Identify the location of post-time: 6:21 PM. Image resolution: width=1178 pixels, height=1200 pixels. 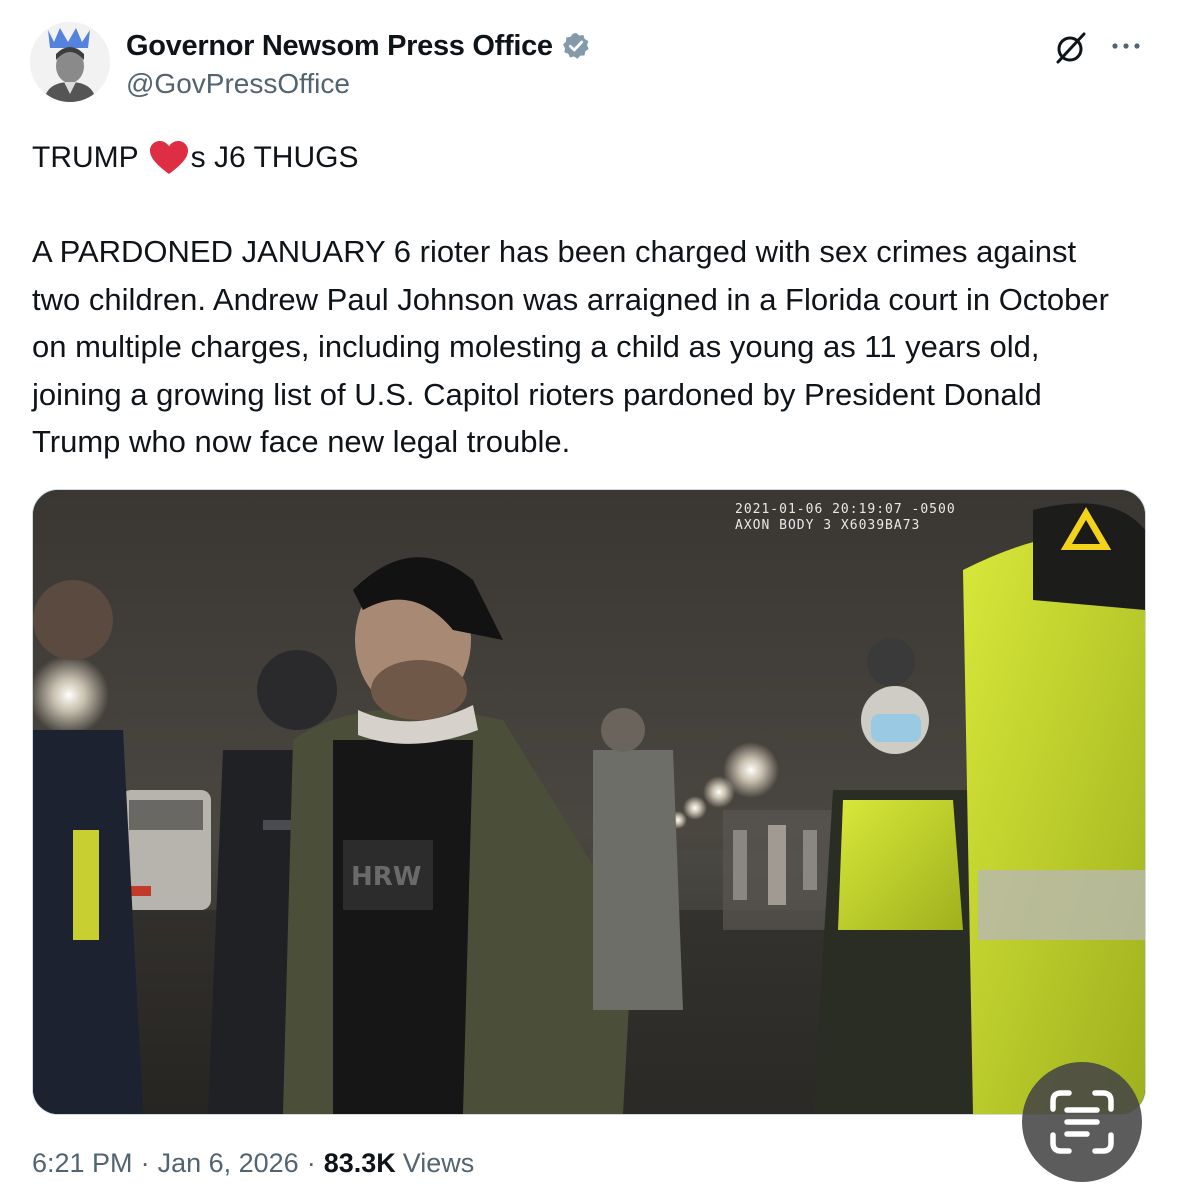
(82, 1163).